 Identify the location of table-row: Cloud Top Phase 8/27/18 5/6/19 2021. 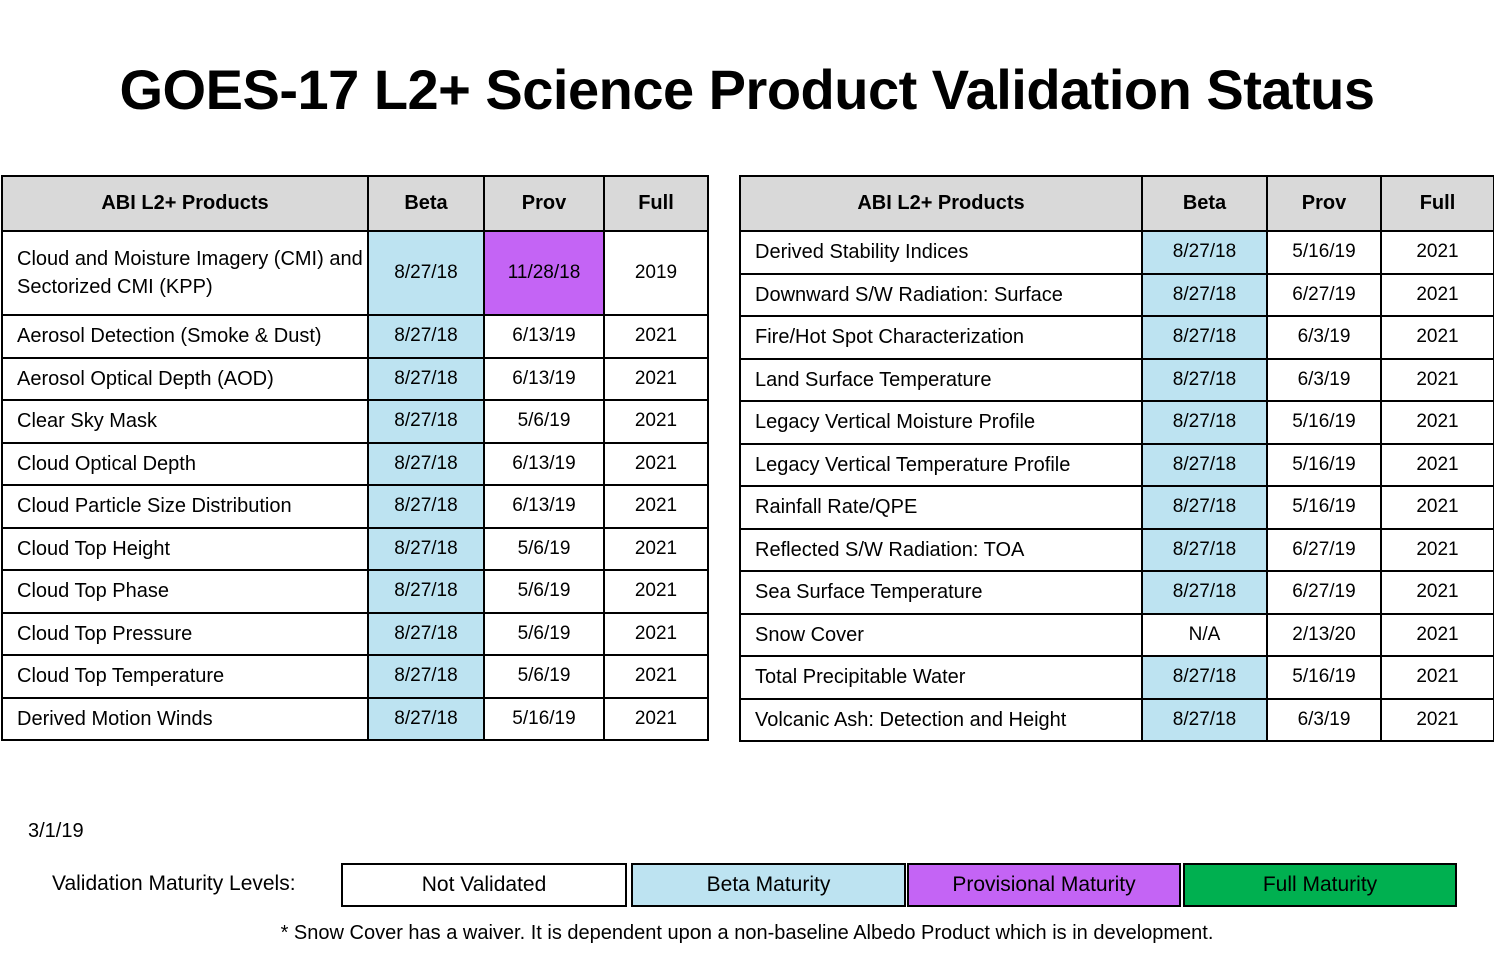
(355, 591).